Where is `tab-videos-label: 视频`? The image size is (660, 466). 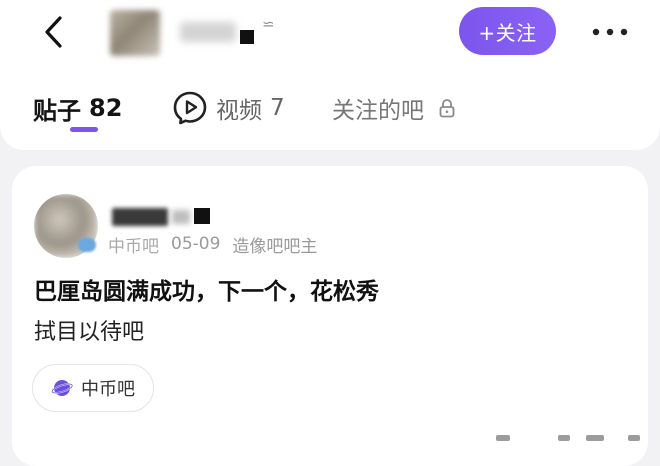 tab-videos-label: 视频 is located at coordinates (239, 111).